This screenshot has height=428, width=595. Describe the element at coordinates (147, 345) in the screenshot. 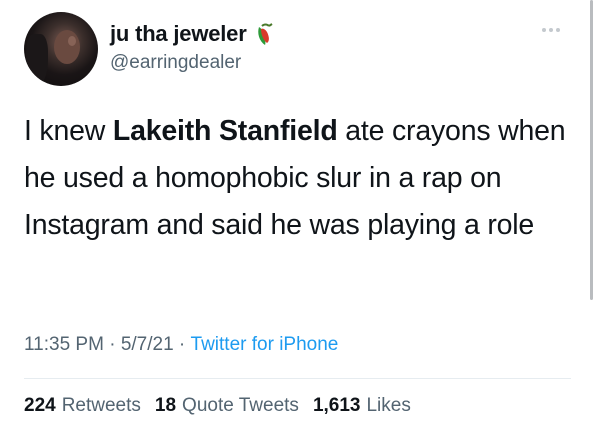

I see `tweet-date: 5/7/21` at that location.